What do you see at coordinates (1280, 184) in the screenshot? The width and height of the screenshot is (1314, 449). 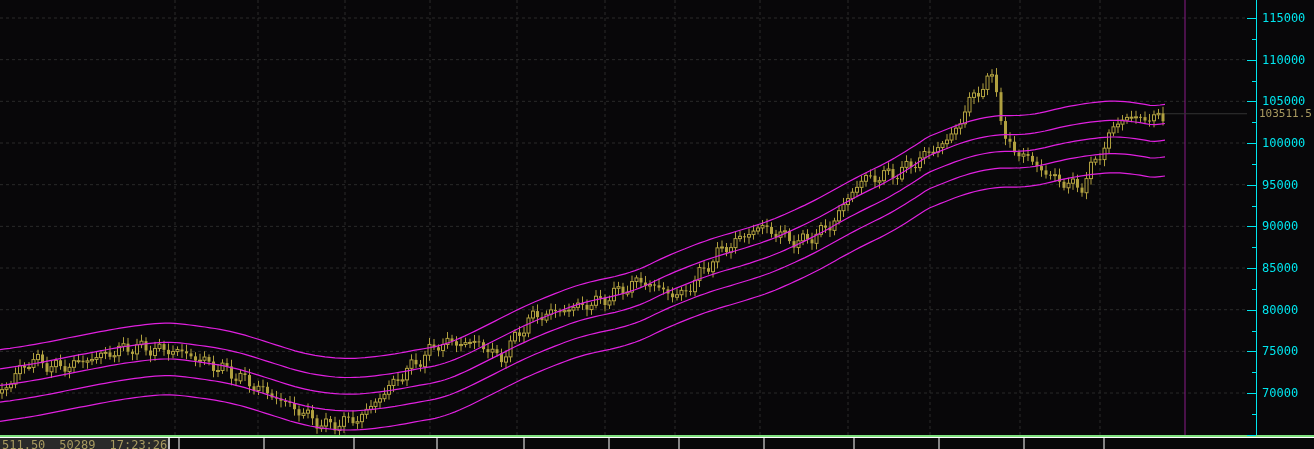 I see `axis-label: 95000` at bounding box center [1280, 184].